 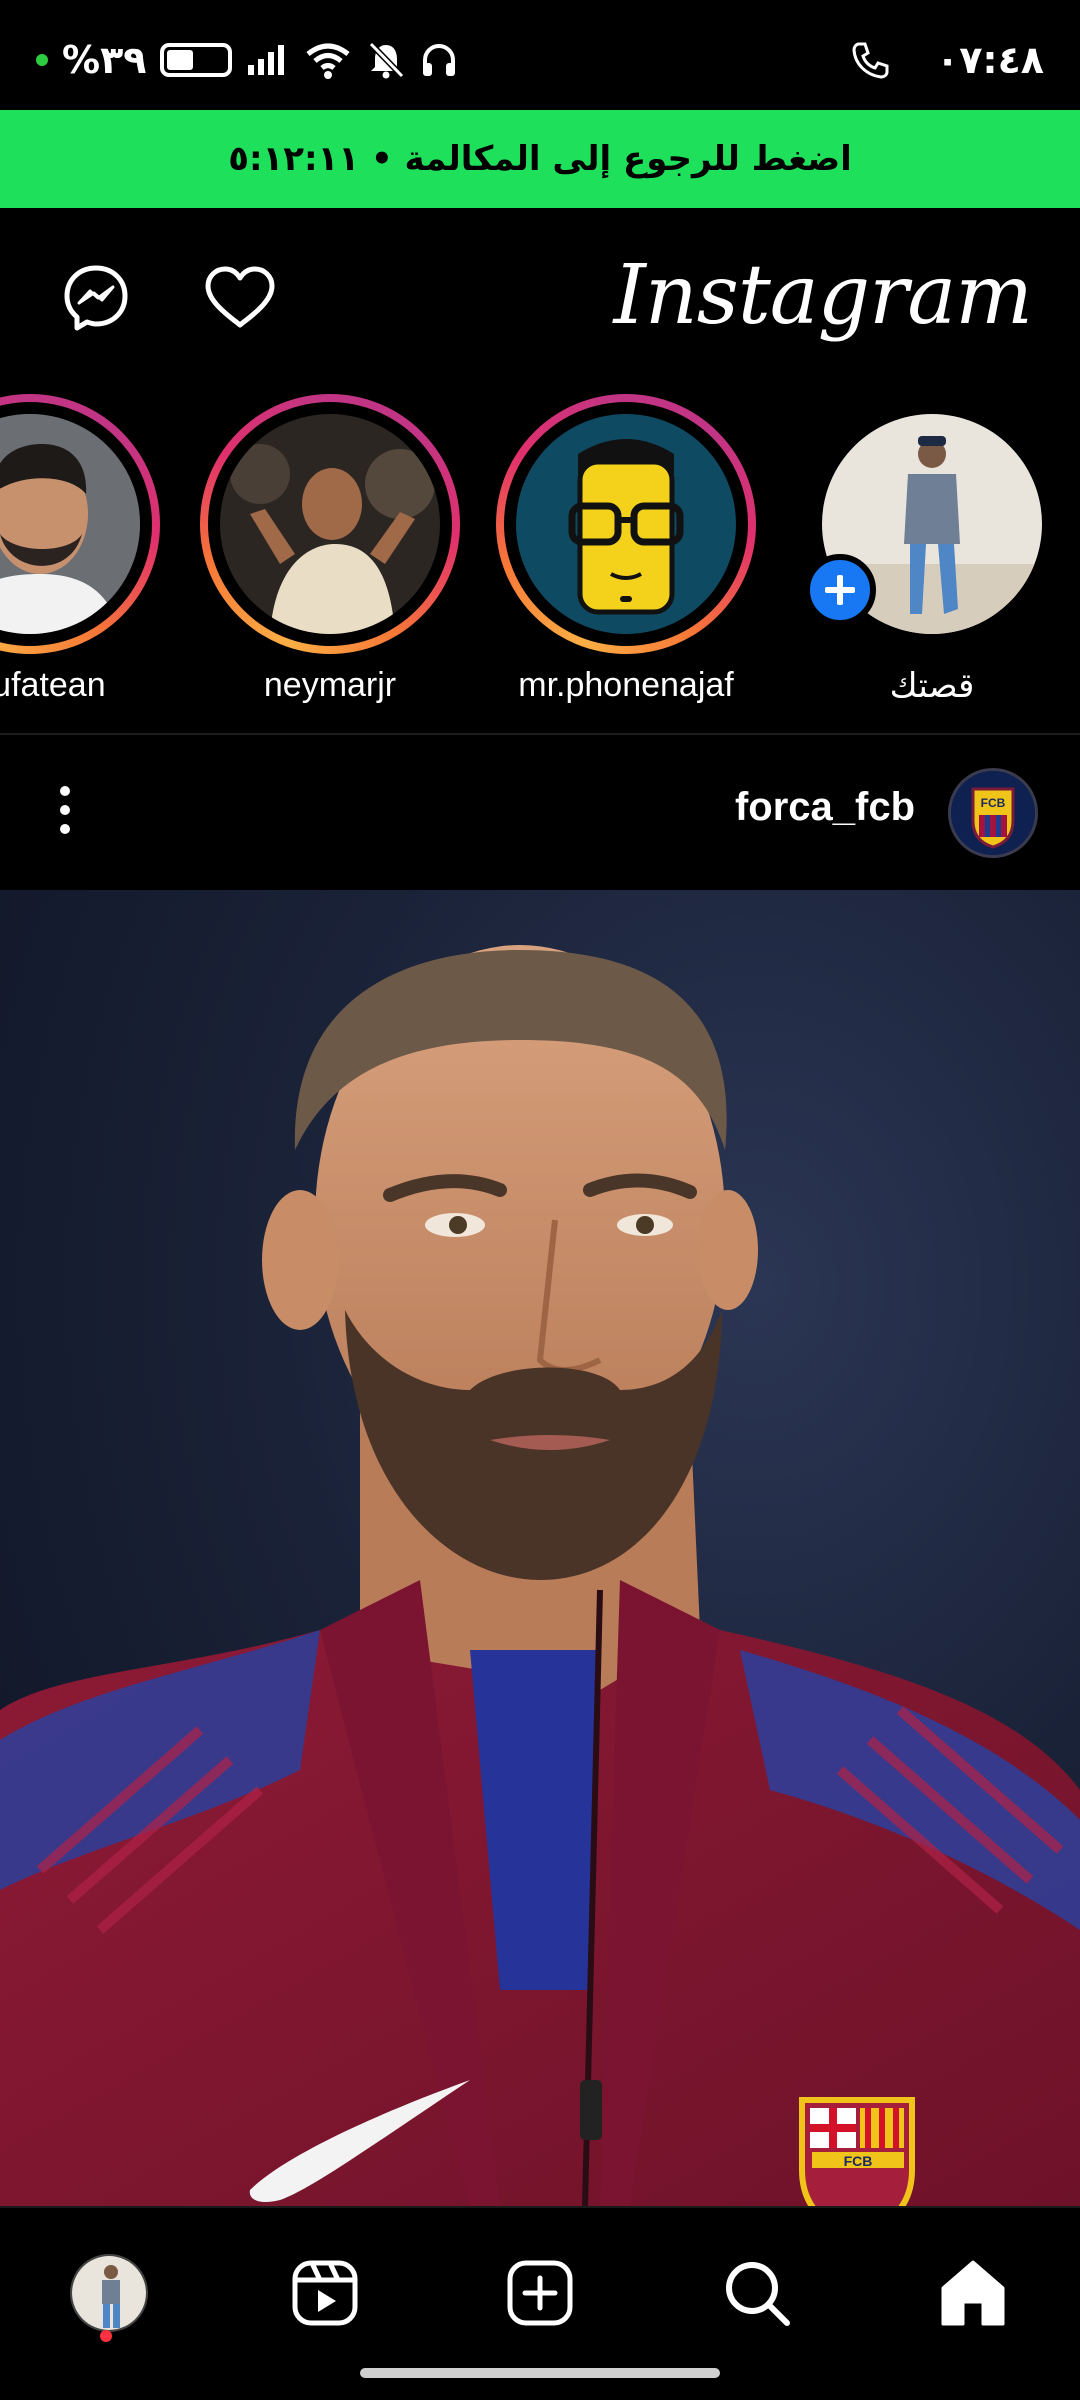 What do you see at coordinates (540, 298) in the screenshot?
I see `app-header: Instagram` at bounding box center [540, 298].